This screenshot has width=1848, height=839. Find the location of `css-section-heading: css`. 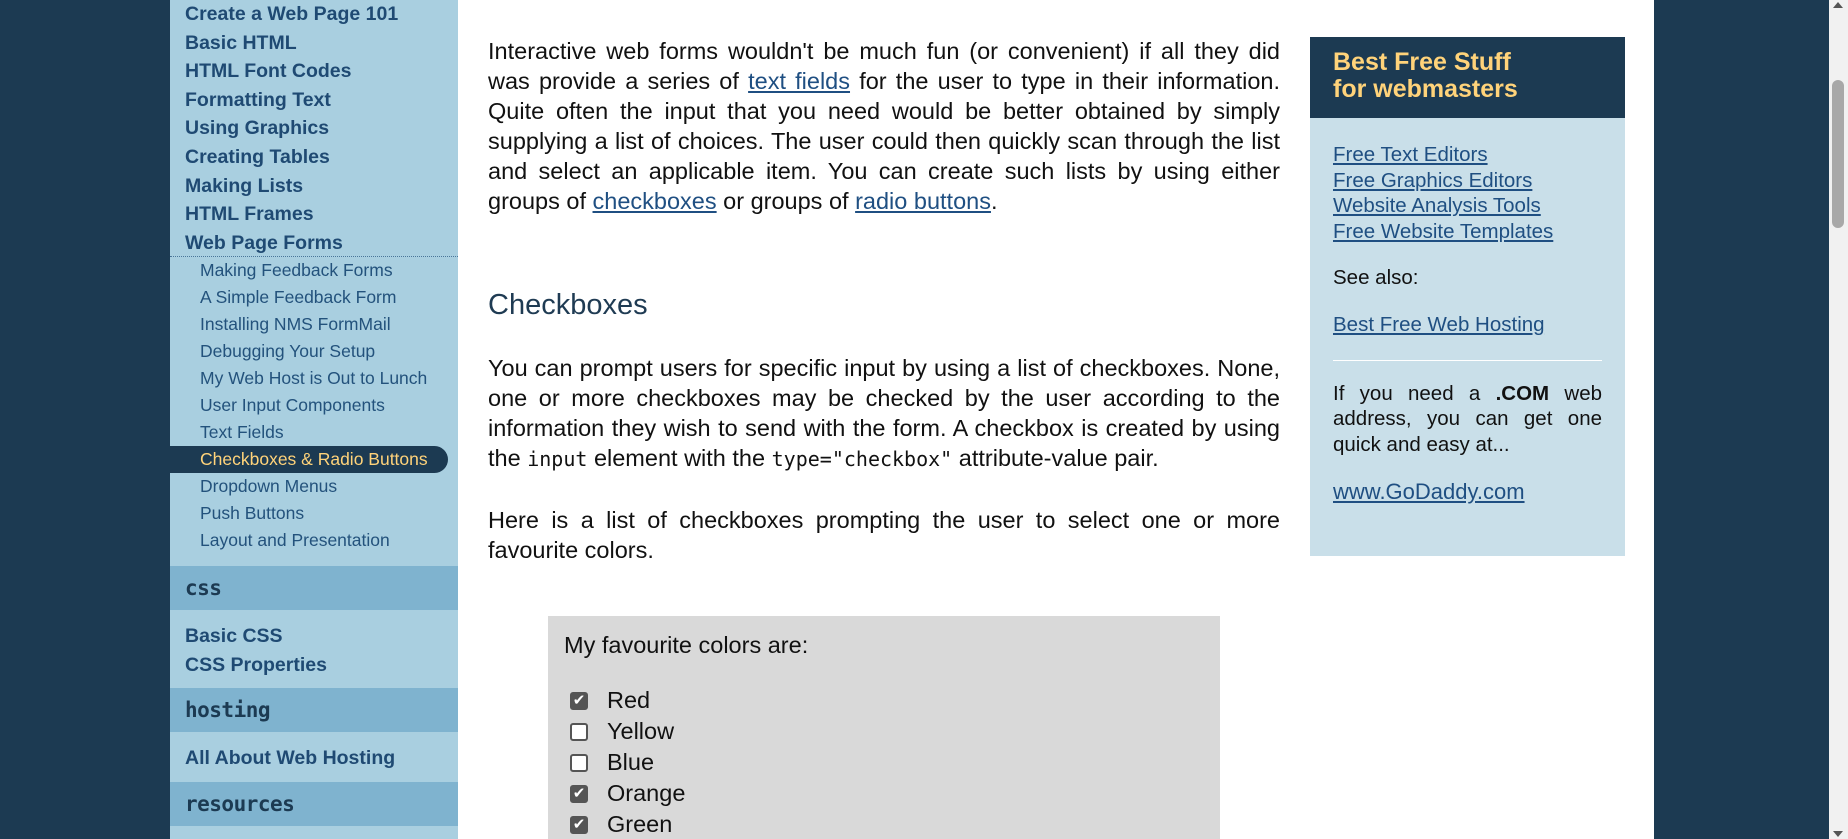

css-section-heading: css is located at coordinates (314, 588).